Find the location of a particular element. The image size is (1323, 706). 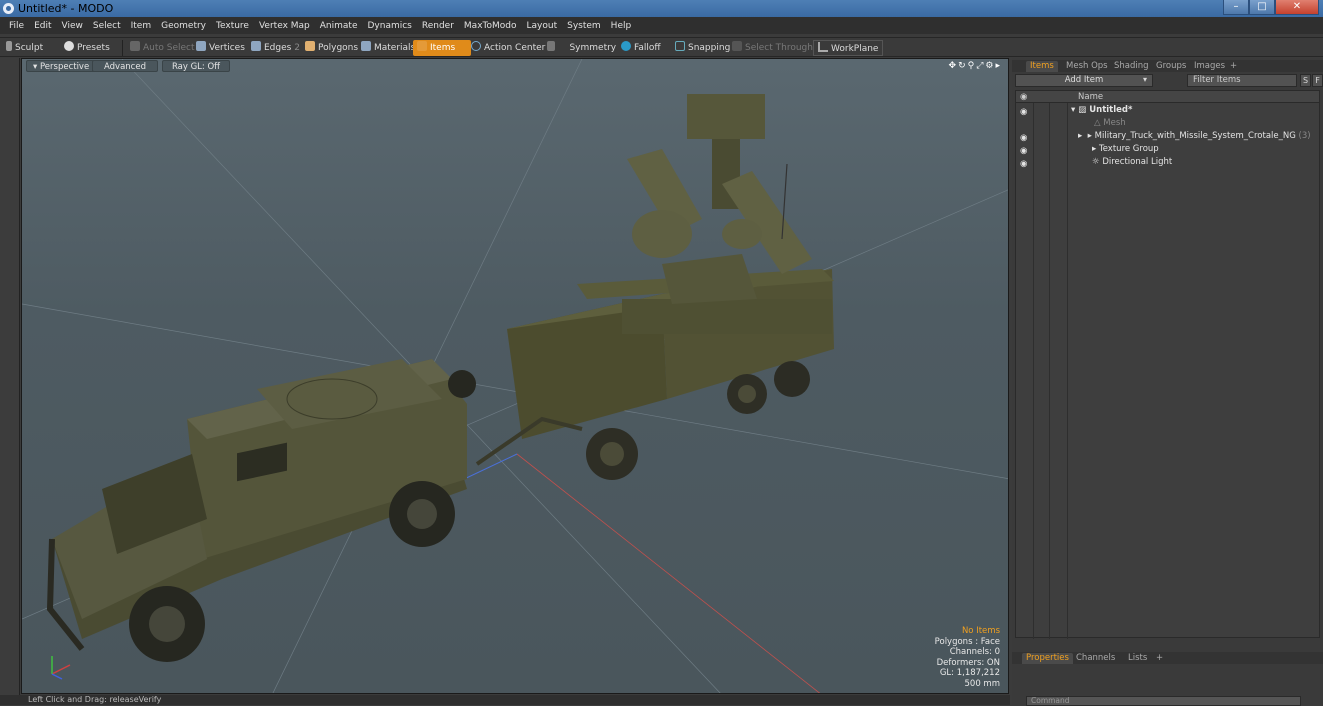

menu-edit: Edit is located at coordinates (42, 26).